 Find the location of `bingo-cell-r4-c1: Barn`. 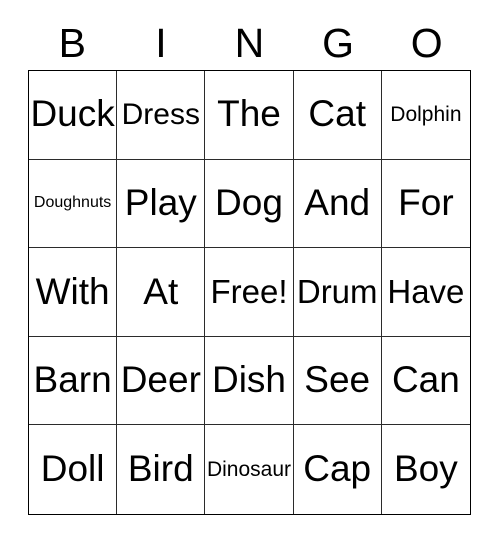

bingo-cell-r4-c1: Barn is located at coordinates (73, 381).